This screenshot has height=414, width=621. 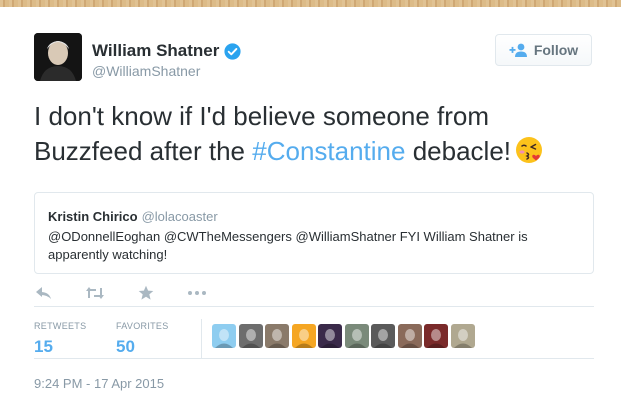 I want to click on author-avatar, so click(x=58, y=57).